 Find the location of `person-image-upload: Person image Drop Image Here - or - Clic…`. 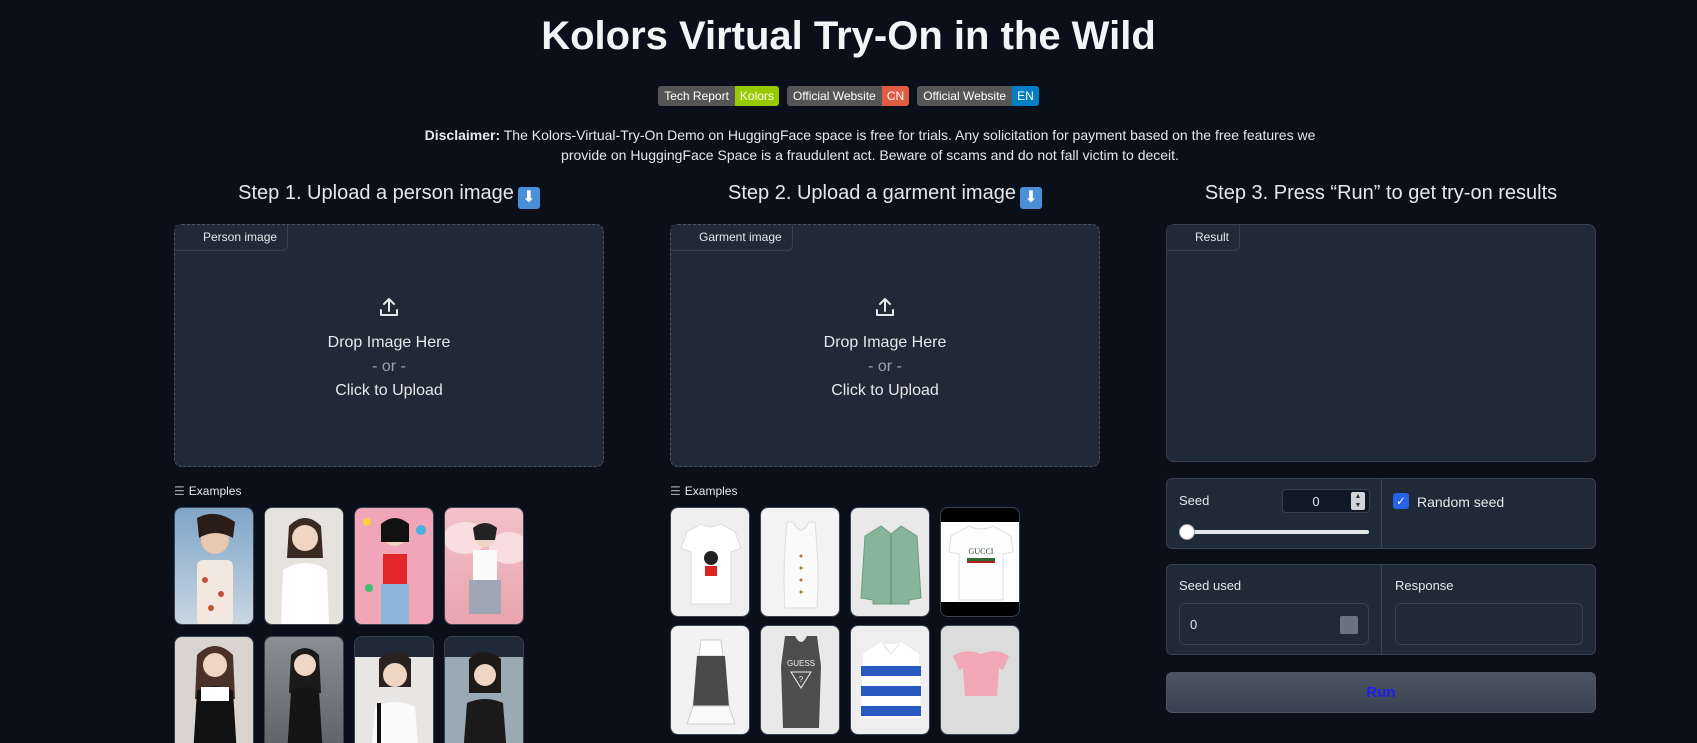

person-image-upload: Person image Drop Image Here - or - Clic… is located at coordinates (389, 345).